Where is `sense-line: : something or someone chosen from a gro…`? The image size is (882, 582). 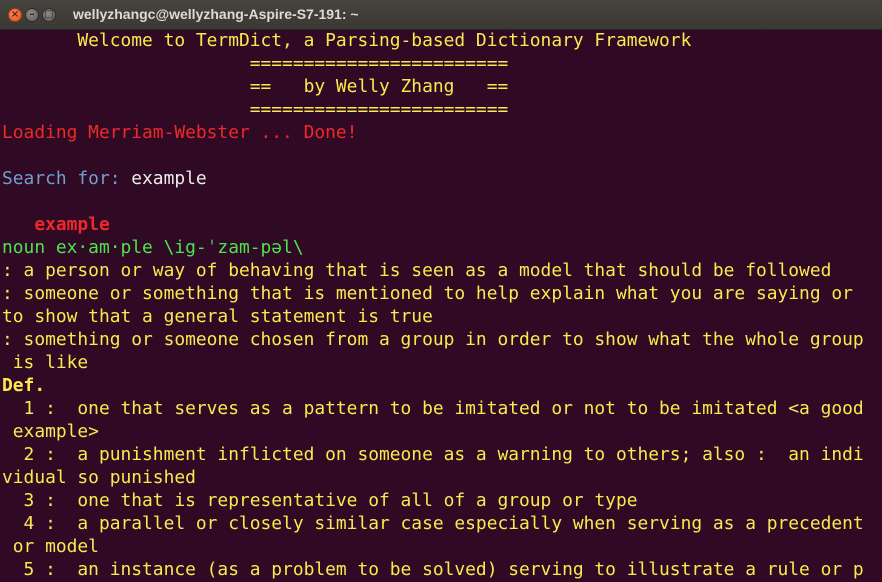 sense-line: : something or someone chosen from a gro… is located at coordinates (433, 339).